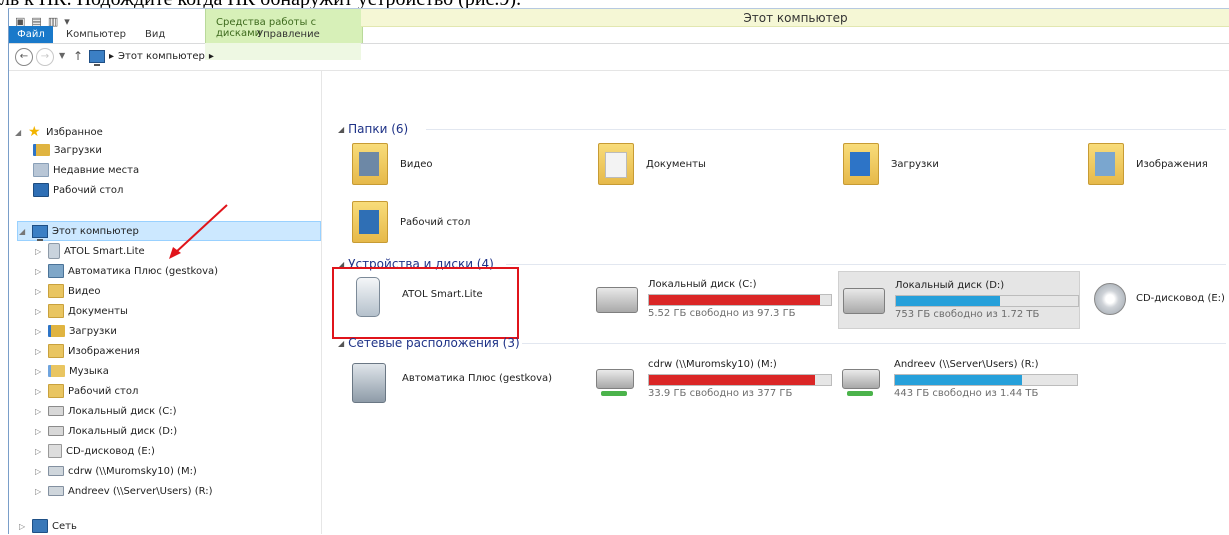 The image size is (1229, 535). I want to click on music-folder-icon, so click(56, 371).